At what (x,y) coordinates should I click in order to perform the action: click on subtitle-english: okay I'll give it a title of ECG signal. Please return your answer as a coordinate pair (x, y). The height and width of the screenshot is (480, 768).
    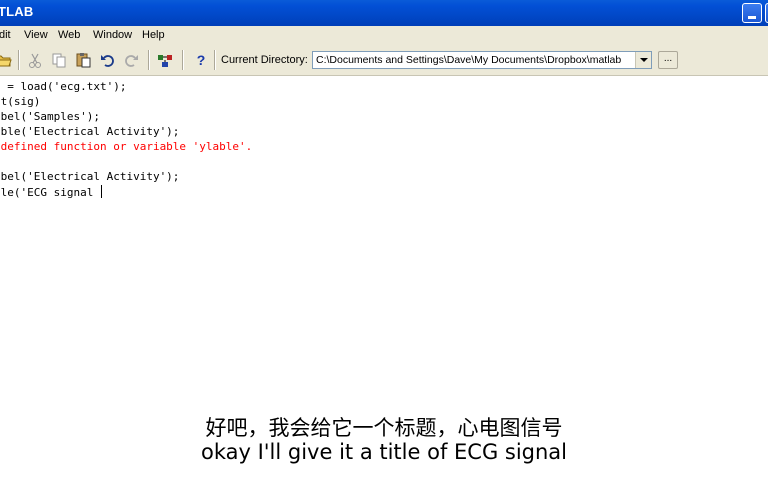
    Looking at the image, I should click on (384, 452).